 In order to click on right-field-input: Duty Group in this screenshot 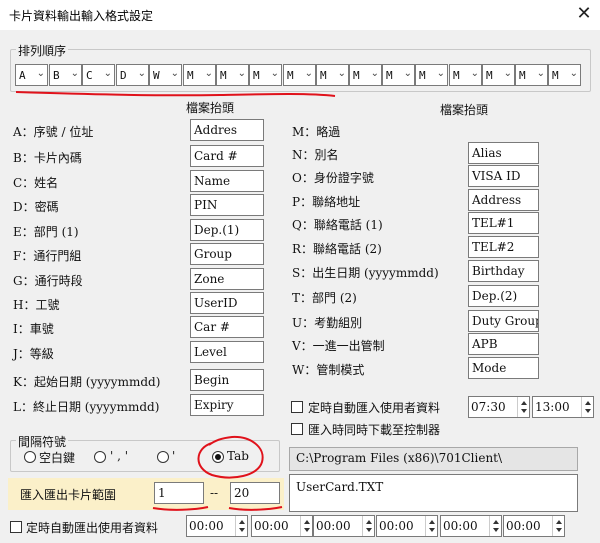, I will do `click(503, 321)`.